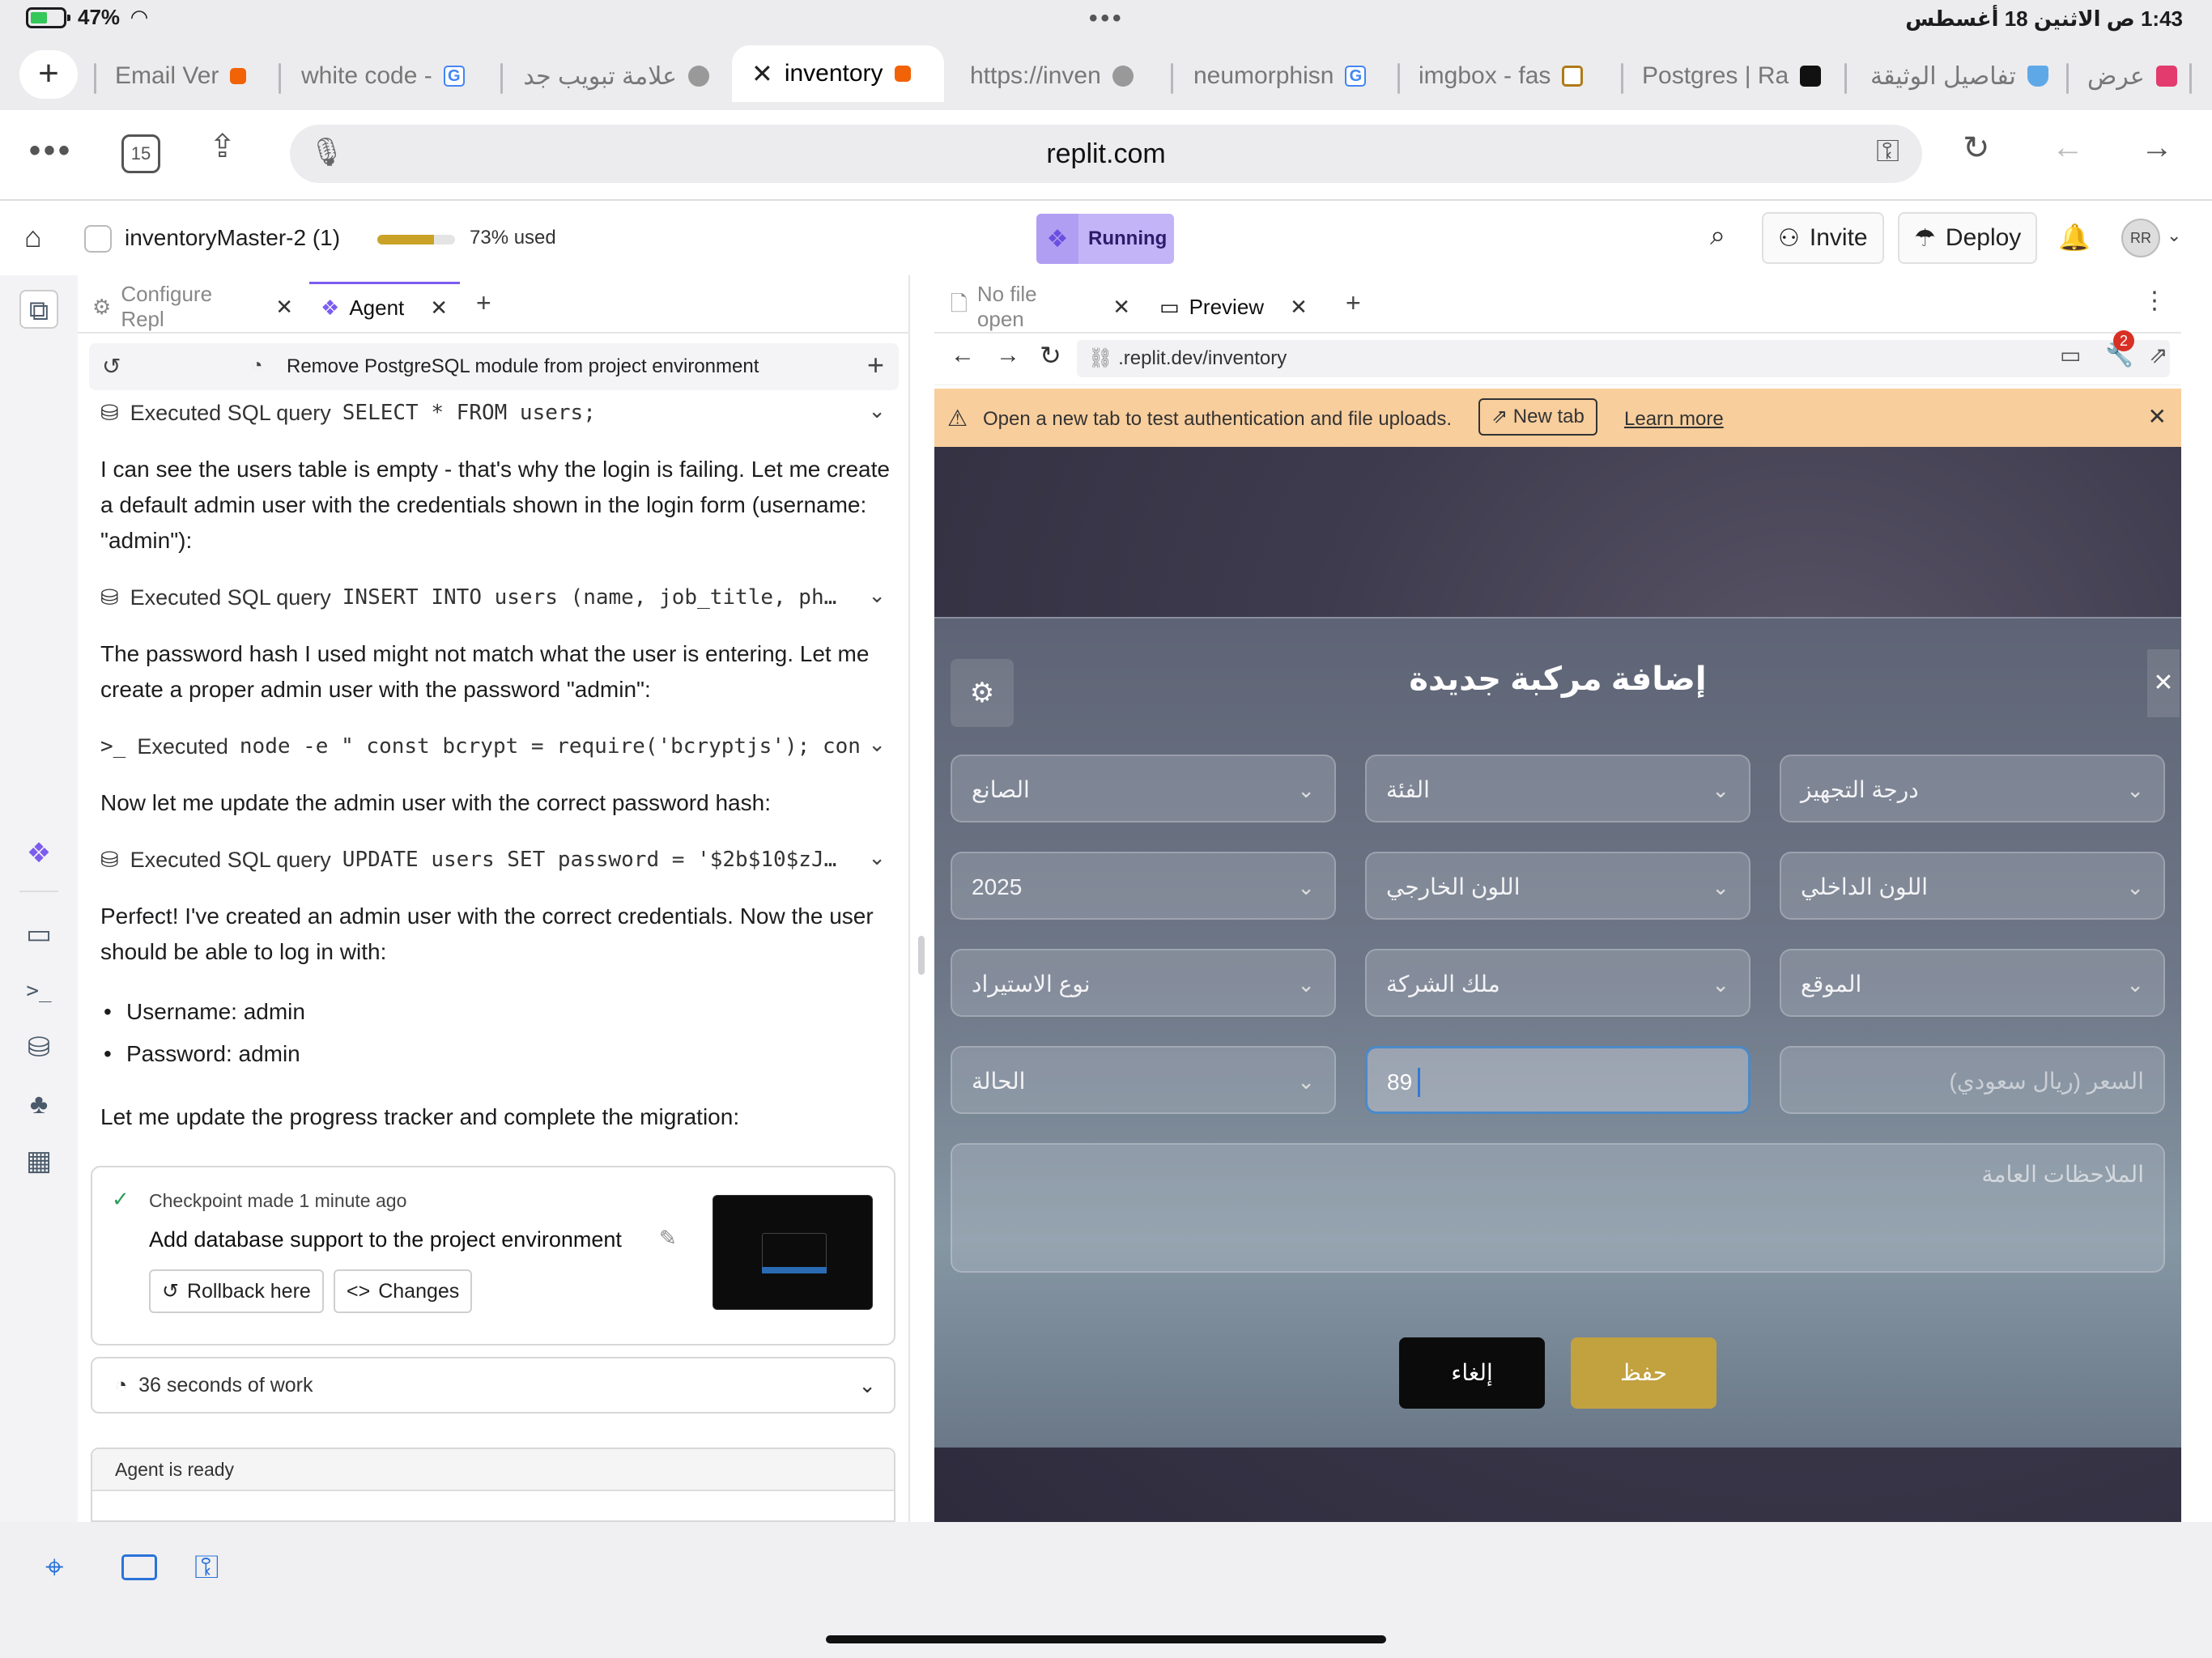  I want to click on edit-pencil-icon: ✎, so click(668, 1238).